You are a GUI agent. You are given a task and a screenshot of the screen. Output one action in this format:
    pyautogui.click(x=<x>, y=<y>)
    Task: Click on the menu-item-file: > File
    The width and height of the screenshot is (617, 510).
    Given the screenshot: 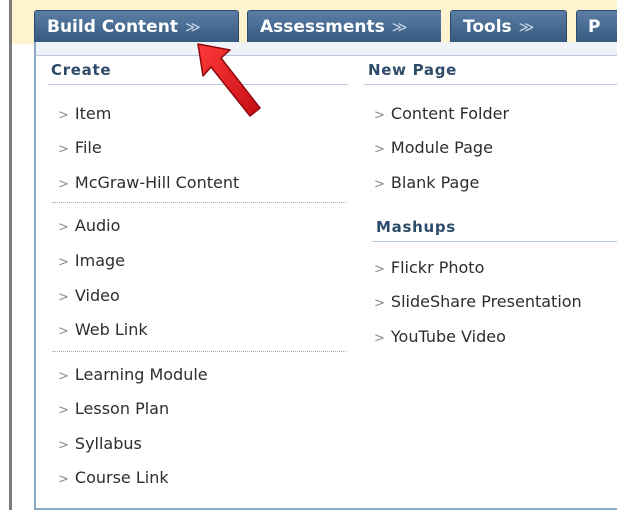 What is the action you would take?
    pyautogui.click(x=80, y=148)
    